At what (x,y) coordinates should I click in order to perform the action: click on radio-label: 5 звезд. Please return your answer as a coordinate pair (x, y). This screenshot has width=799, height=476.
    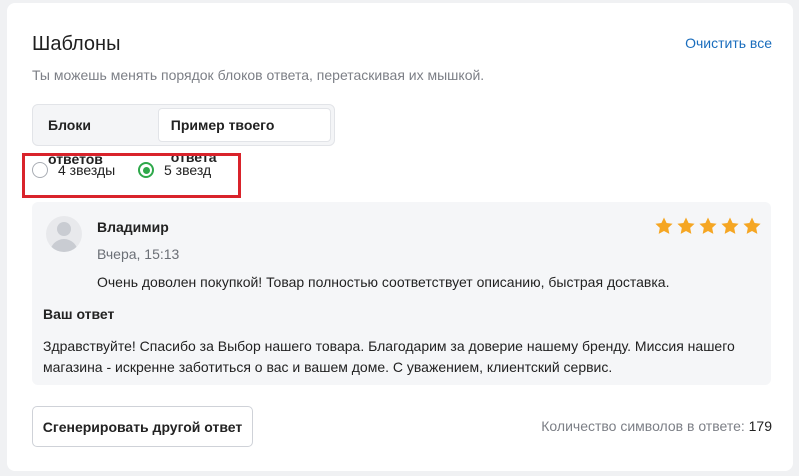
    Looking at the image, I should click on (188, 170).